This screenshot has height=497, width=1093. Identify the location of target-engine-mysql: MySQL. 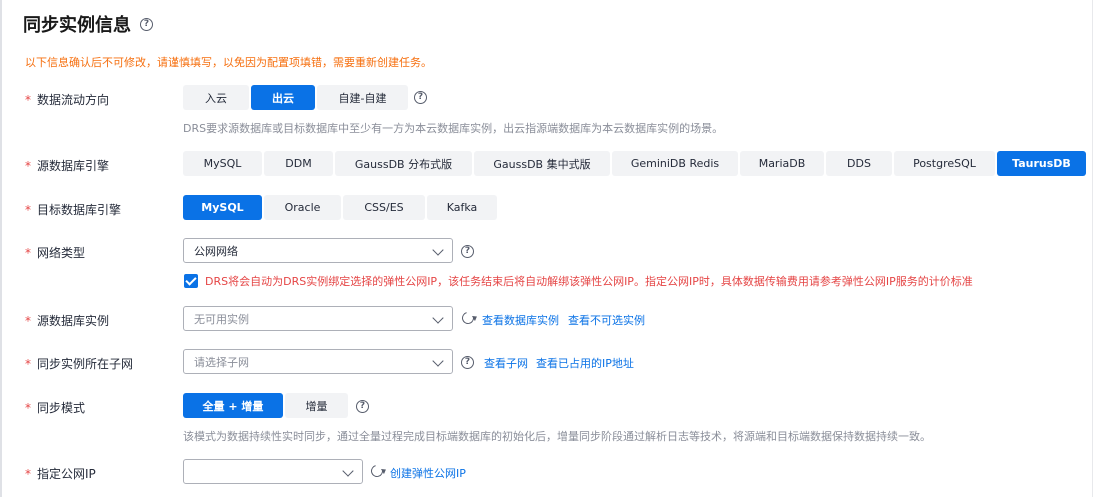
(222, 207).